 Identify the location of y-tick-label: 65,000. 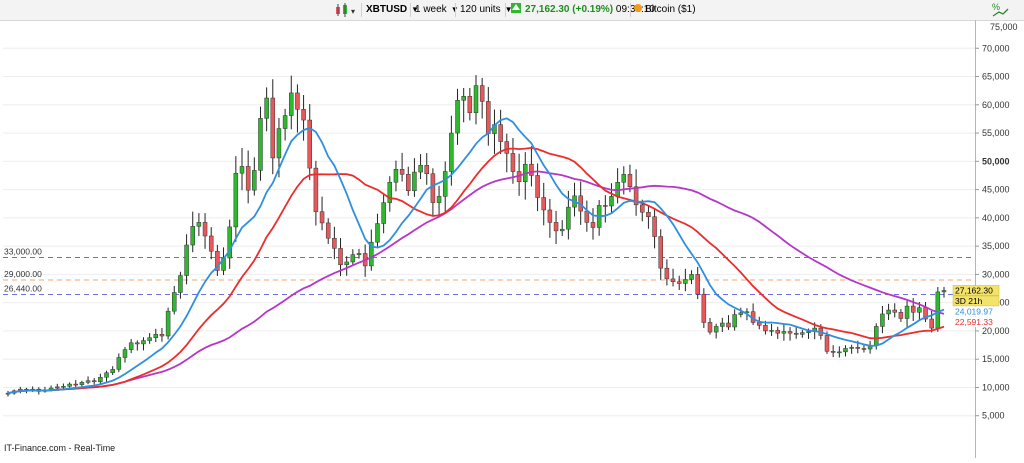
(996, 77).